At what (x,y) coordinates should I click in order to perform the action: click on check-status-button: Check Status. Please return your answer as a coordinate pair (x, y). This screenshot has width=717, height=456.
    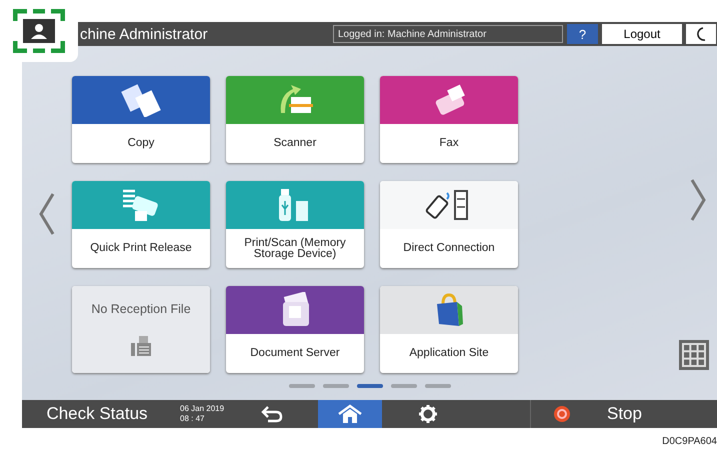
    Looking at the image, I should click on (97, 414).